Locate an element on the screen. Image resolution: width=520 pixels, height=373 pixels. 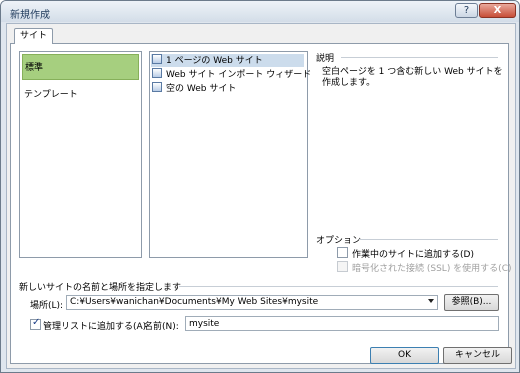
location-label: 場所(L): is located at coordinates (47, 306).